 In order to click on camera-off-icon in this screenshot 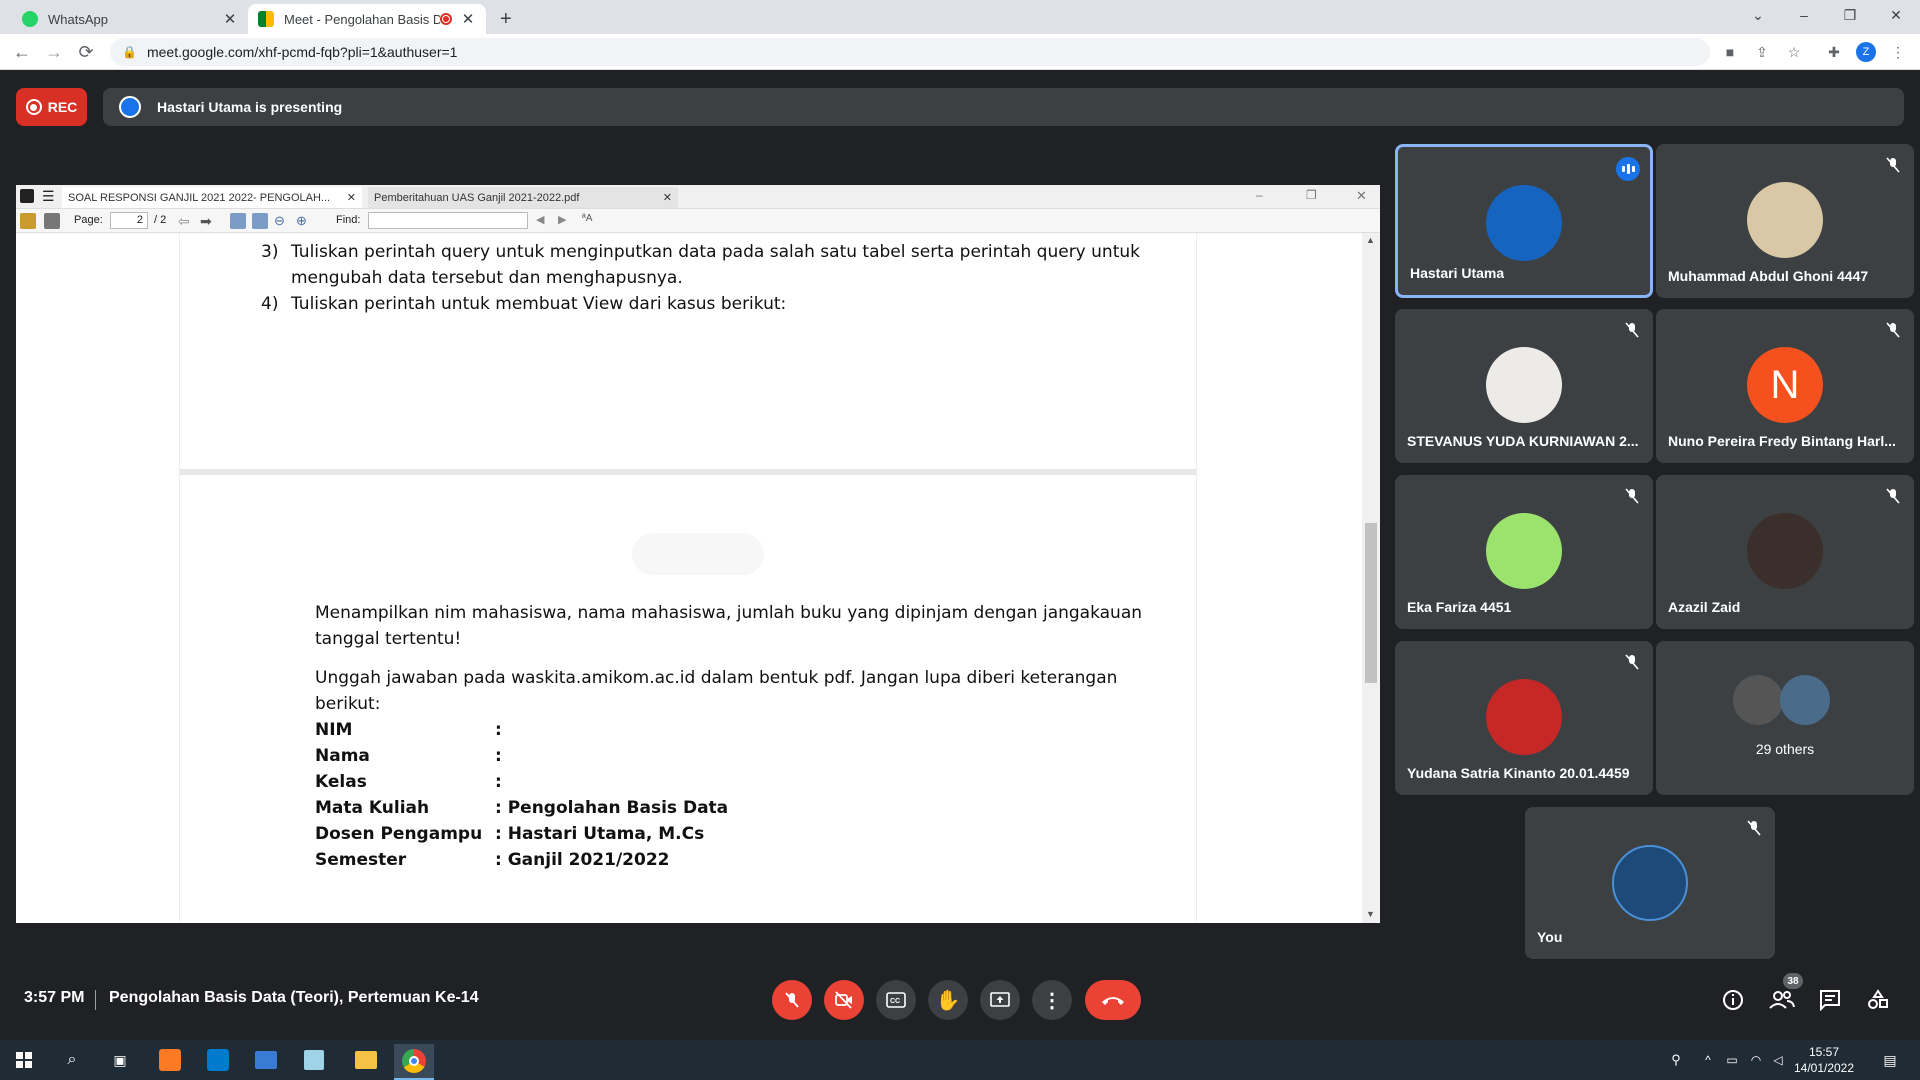, I will do `click(843, 1000)`.